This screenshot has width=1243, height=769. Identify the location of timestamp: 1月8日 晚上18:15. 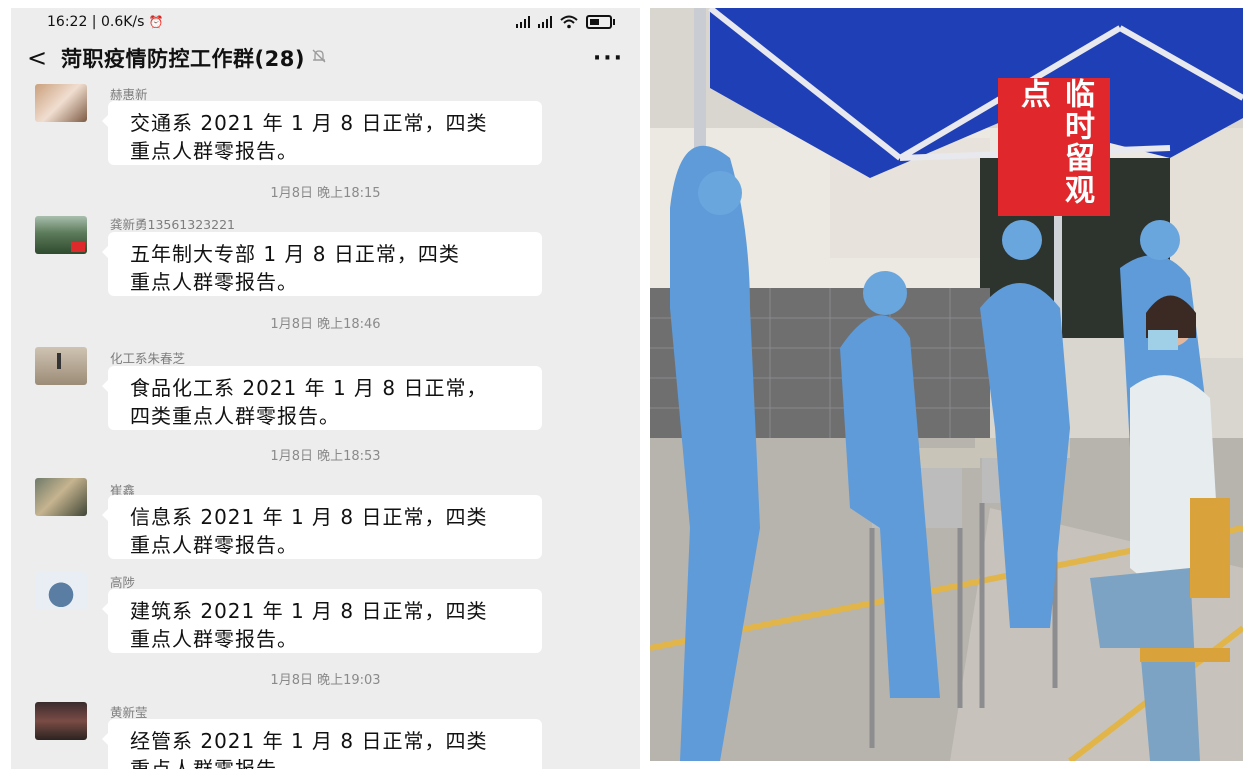
(325, 193).